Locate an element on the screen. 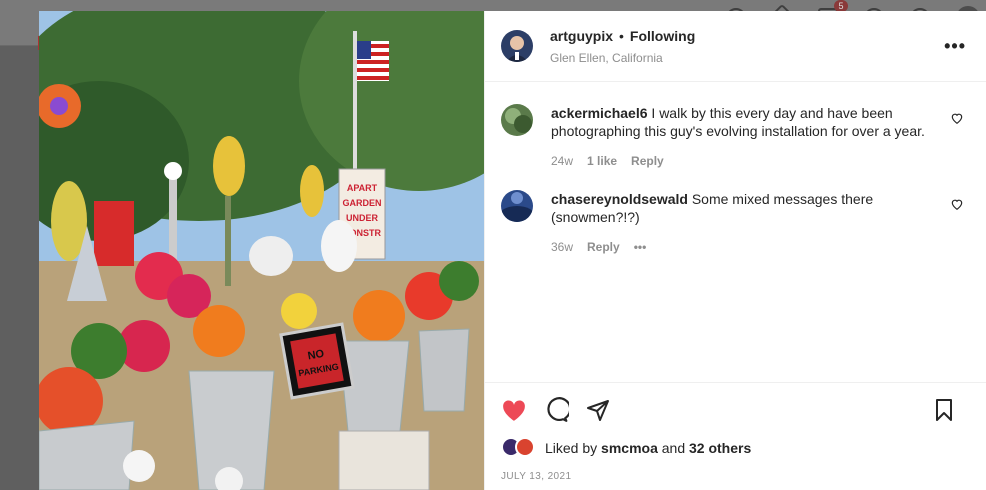 This screenshot has height=490, width=986. comment-age: 24w is located at coordinates (562, 161).